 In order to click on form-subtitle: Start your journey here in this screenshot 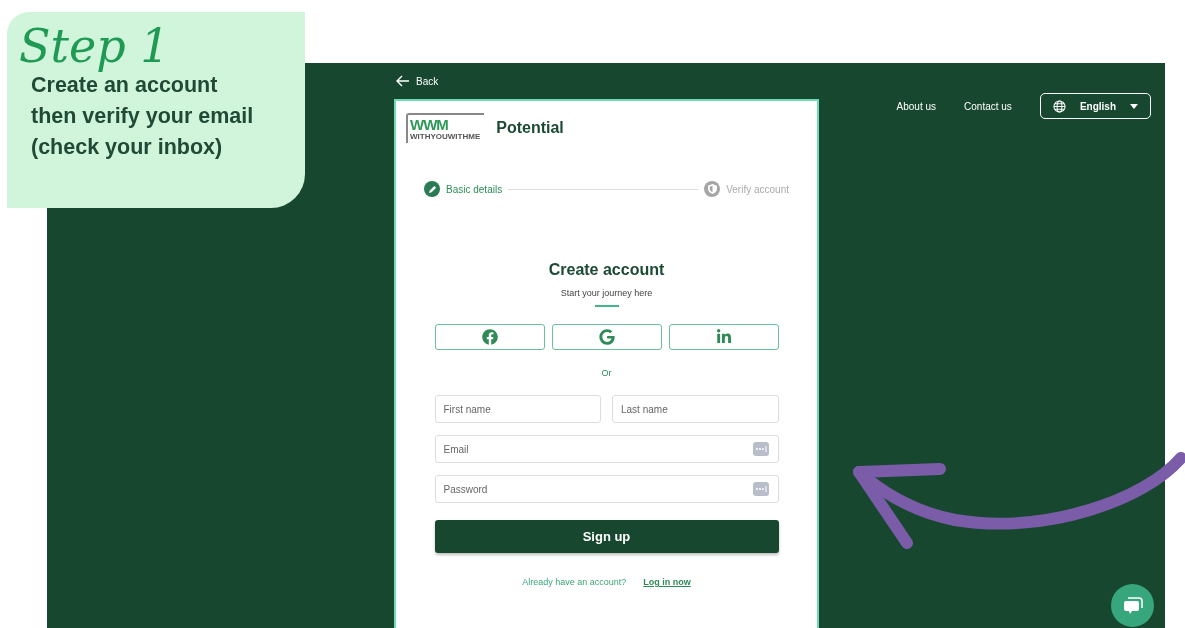, I will do `click(606, 293)`.